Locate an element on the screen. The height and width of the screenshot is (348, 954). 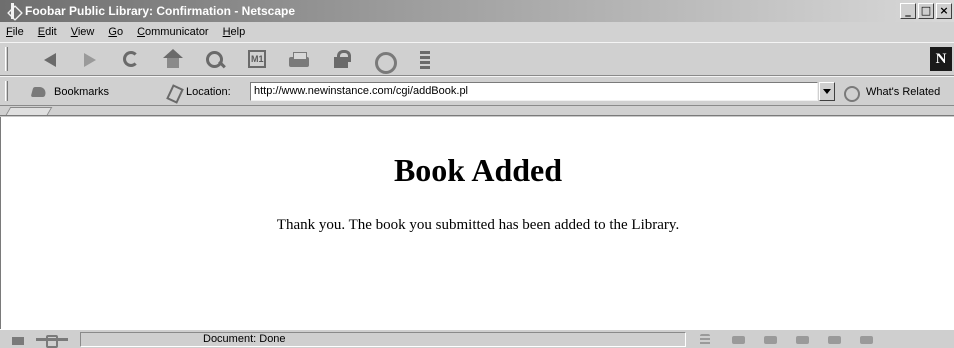
back-icon is located at coordinates (47, 59).